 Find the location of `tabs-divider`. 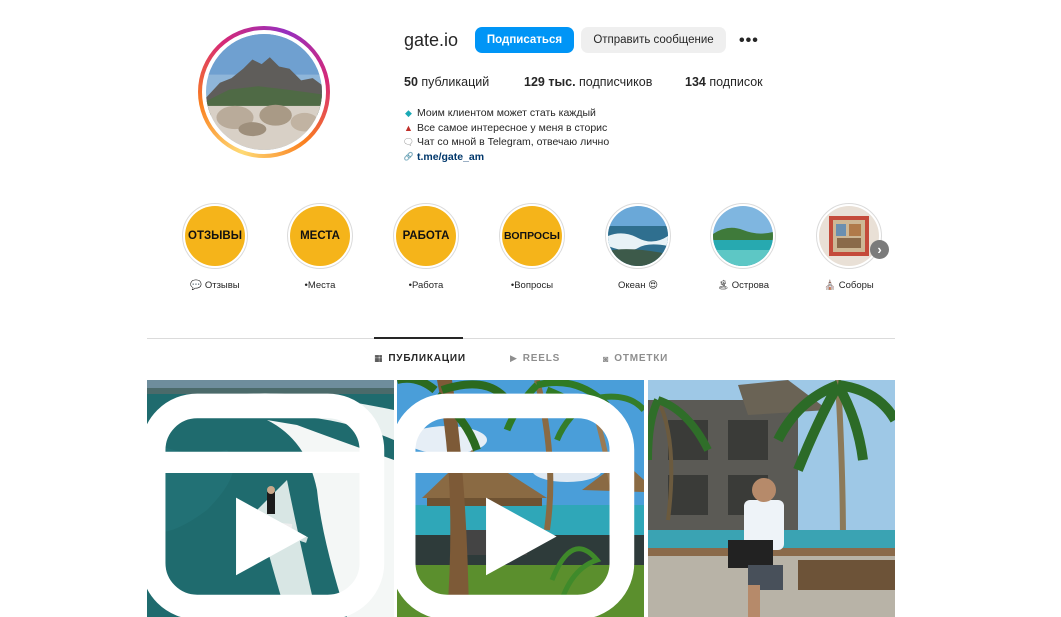

tabs-divider is located at coordinates (521, 338).